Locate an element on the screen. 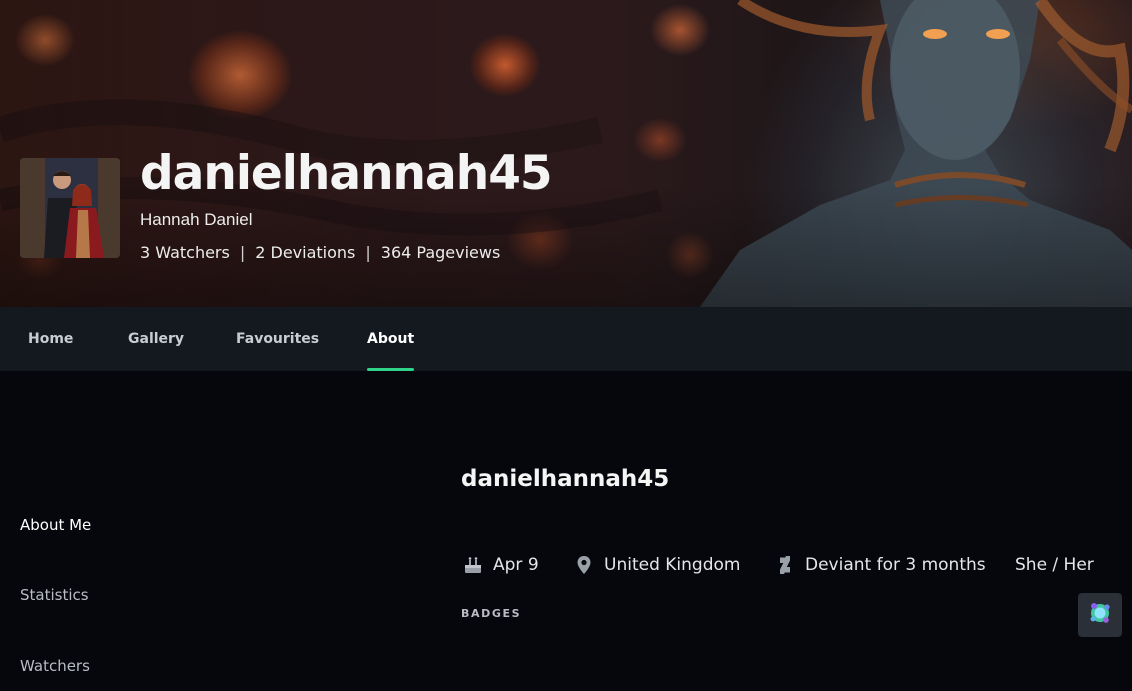 The image size is (1132, 691). birthday-text: Apr 9 is located at coordinates (516, 565).